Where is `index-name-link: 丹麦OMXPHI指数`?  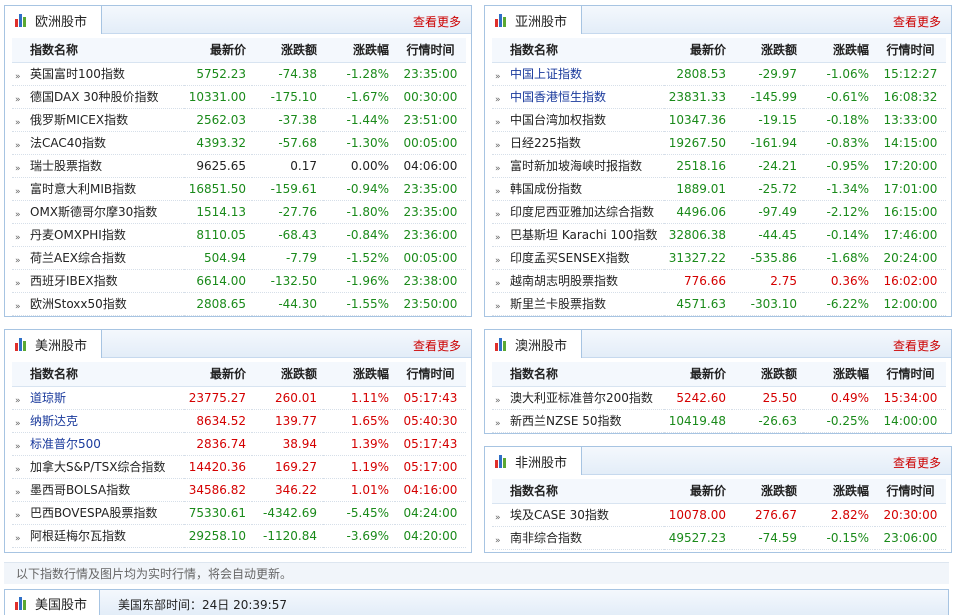
index-name-link: 丹麦OMXPHI指数 is located at coordinates (78, 235).